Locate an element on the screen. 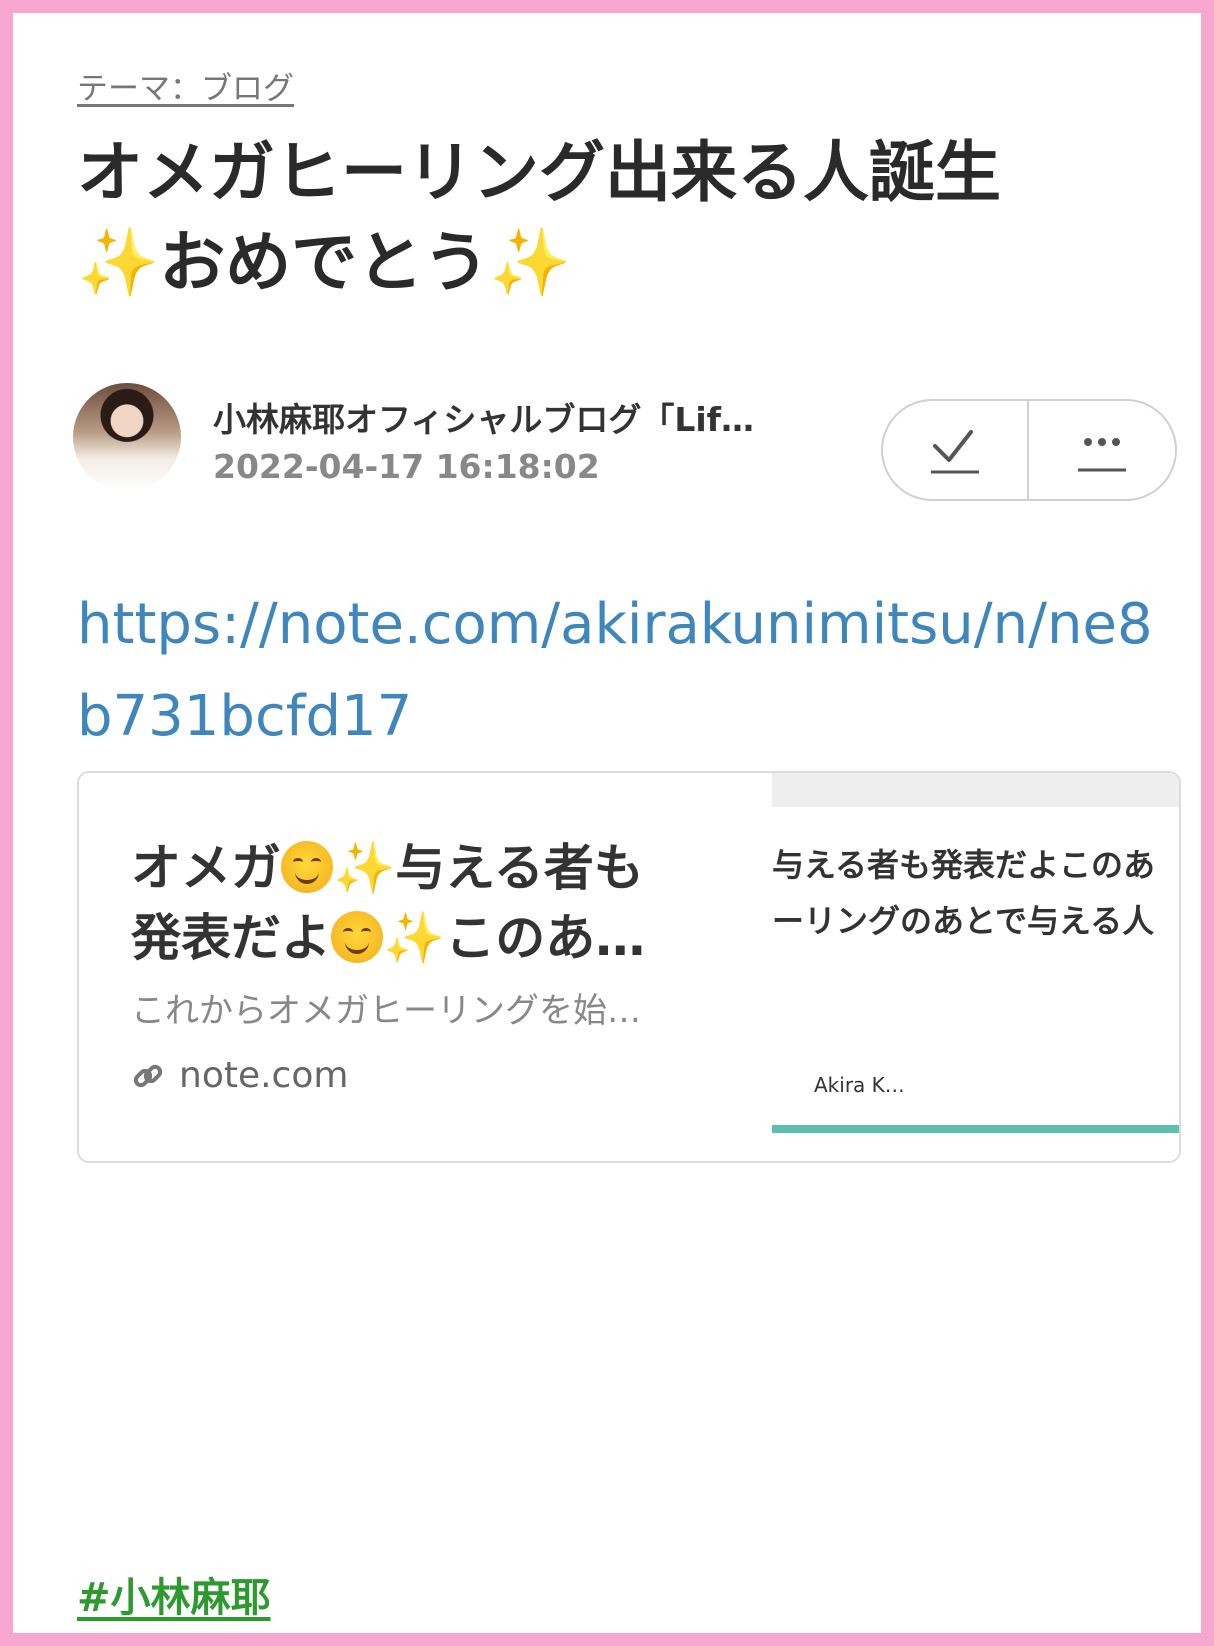 The width and height of the screenshot is (1214, 1646). card-title-part: オメガ is located at coordinates (206, 868).